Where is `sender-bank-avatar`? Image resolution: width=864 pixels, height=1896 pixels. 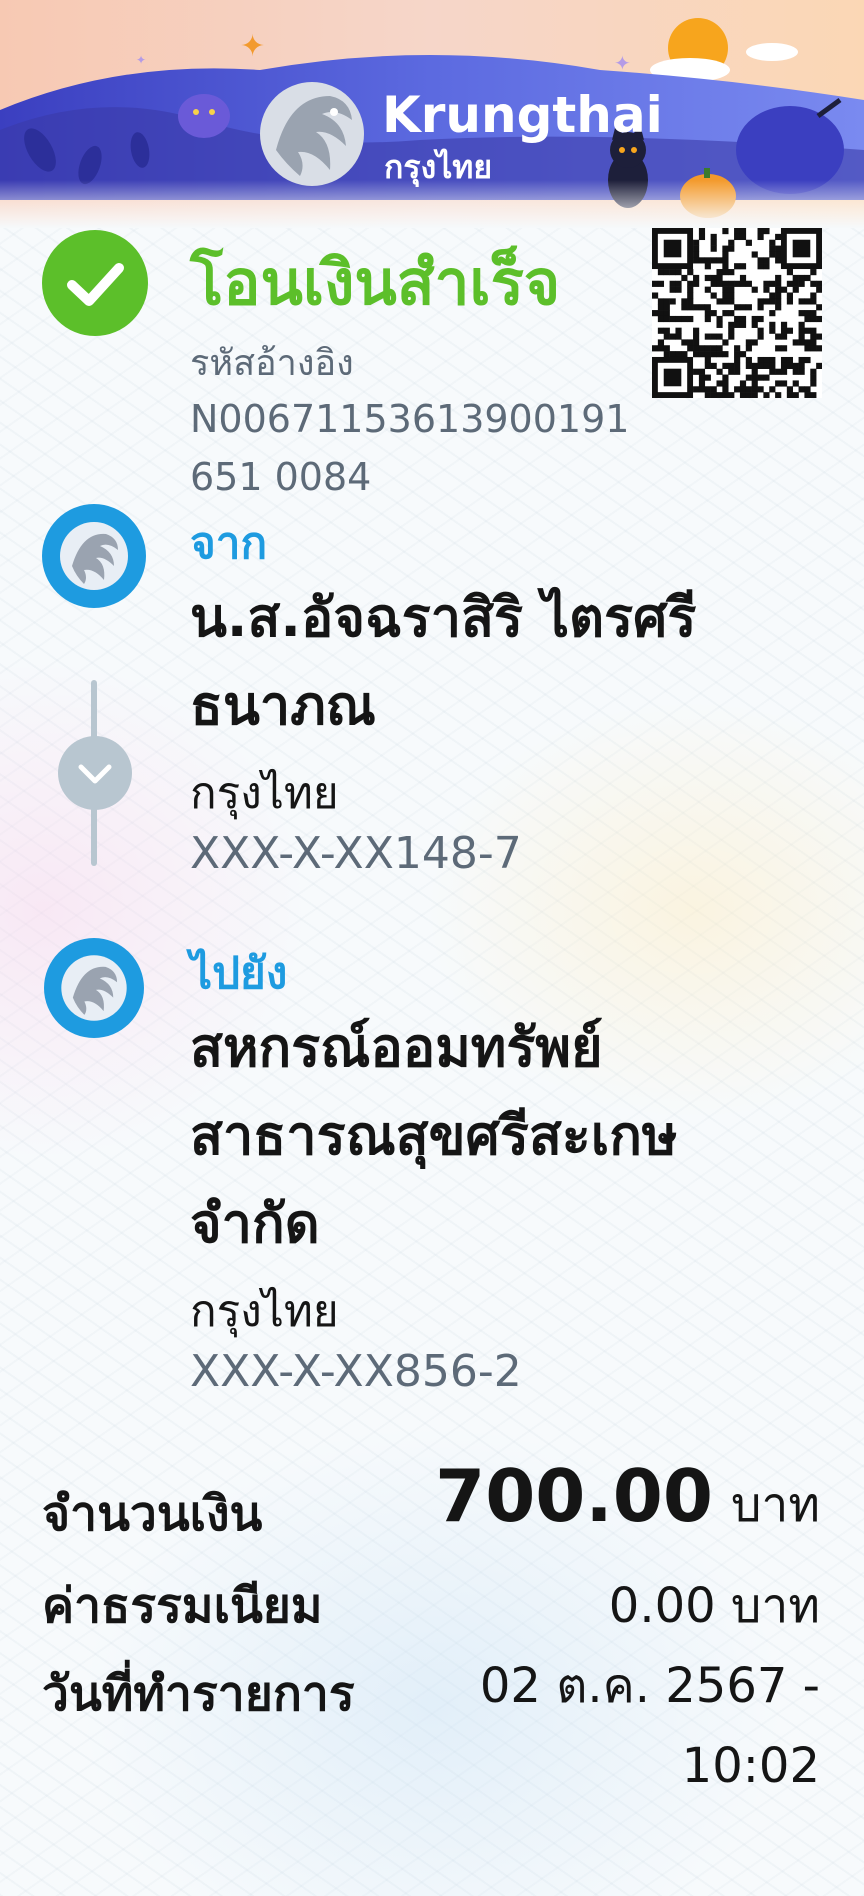 sender-bank-avatar is located at coordinates (94, 556).